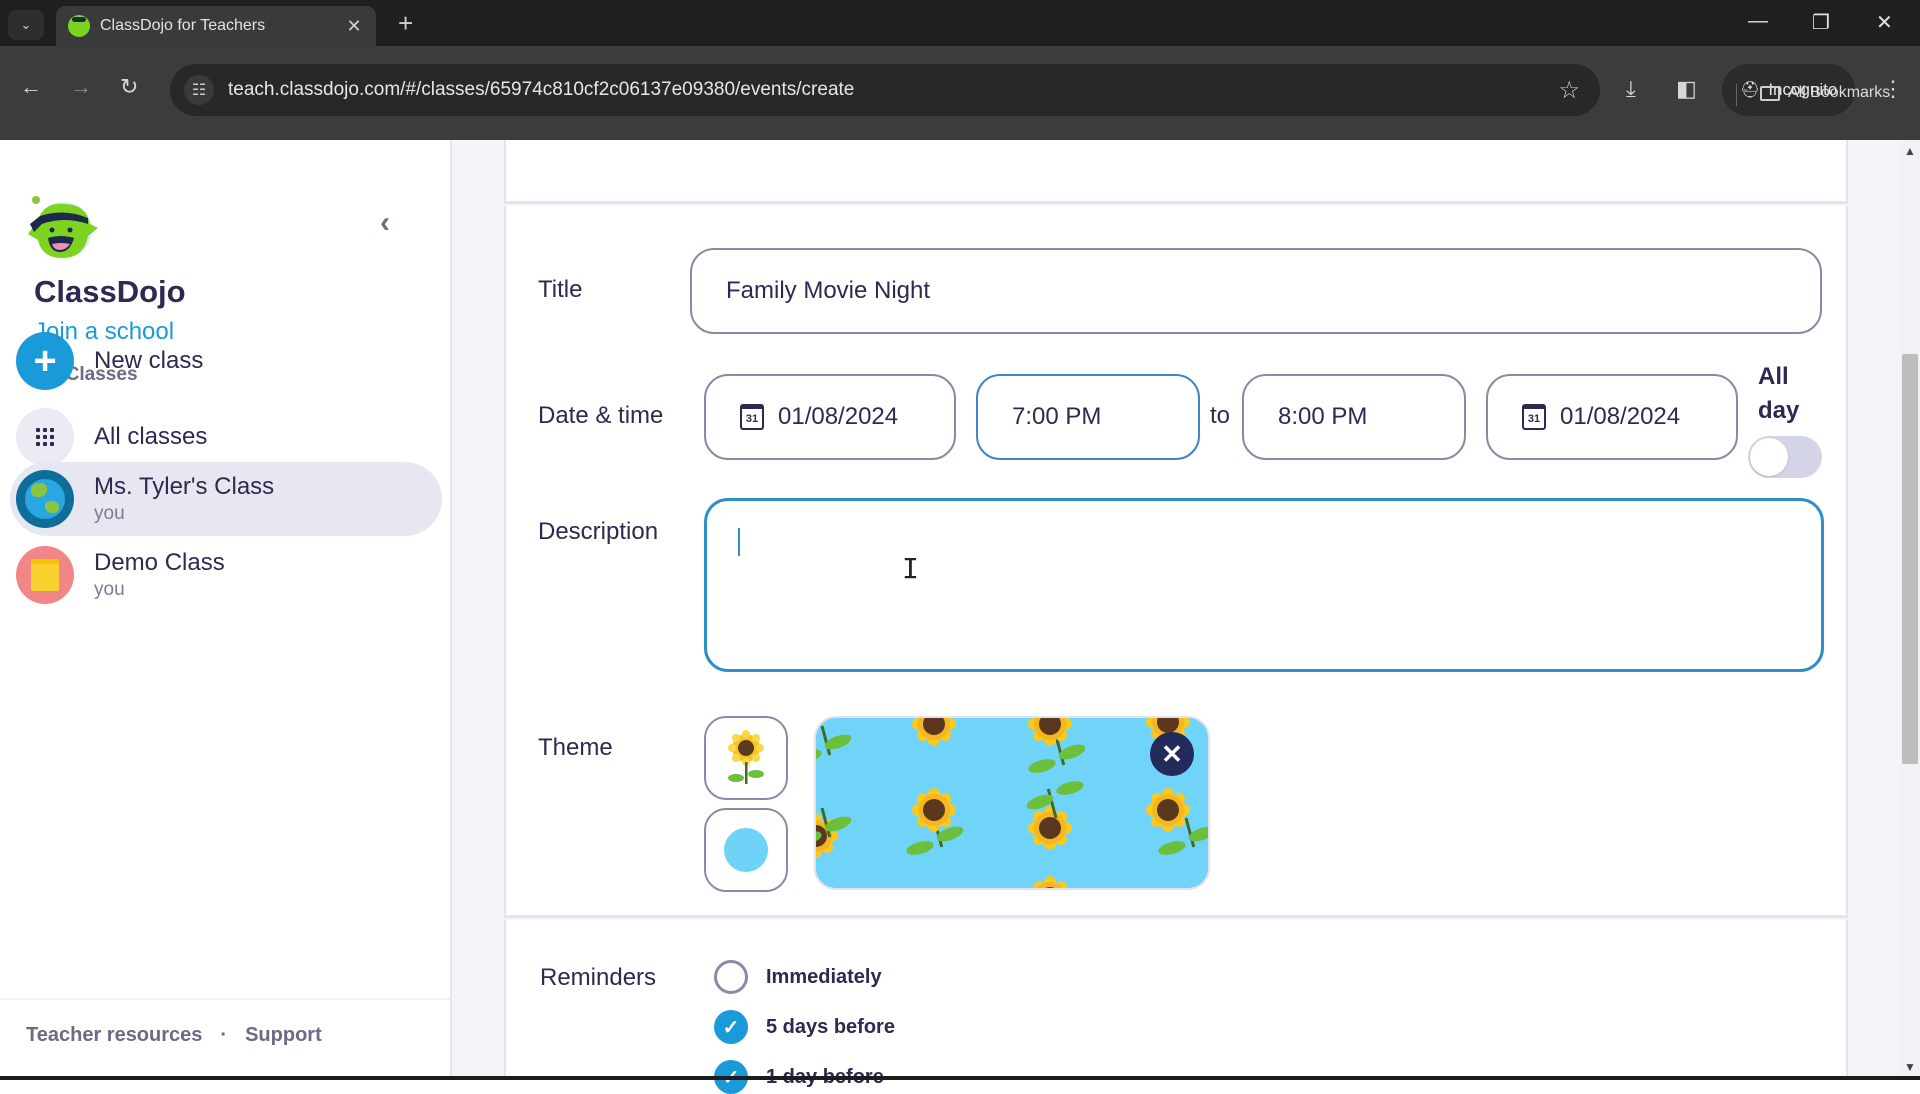 This screenshot has height=1094, width=1920. What do you see at coordinates (575, 747) in the screenshot?
I see `theme-label: Theme` at bounding box center [575, 747].